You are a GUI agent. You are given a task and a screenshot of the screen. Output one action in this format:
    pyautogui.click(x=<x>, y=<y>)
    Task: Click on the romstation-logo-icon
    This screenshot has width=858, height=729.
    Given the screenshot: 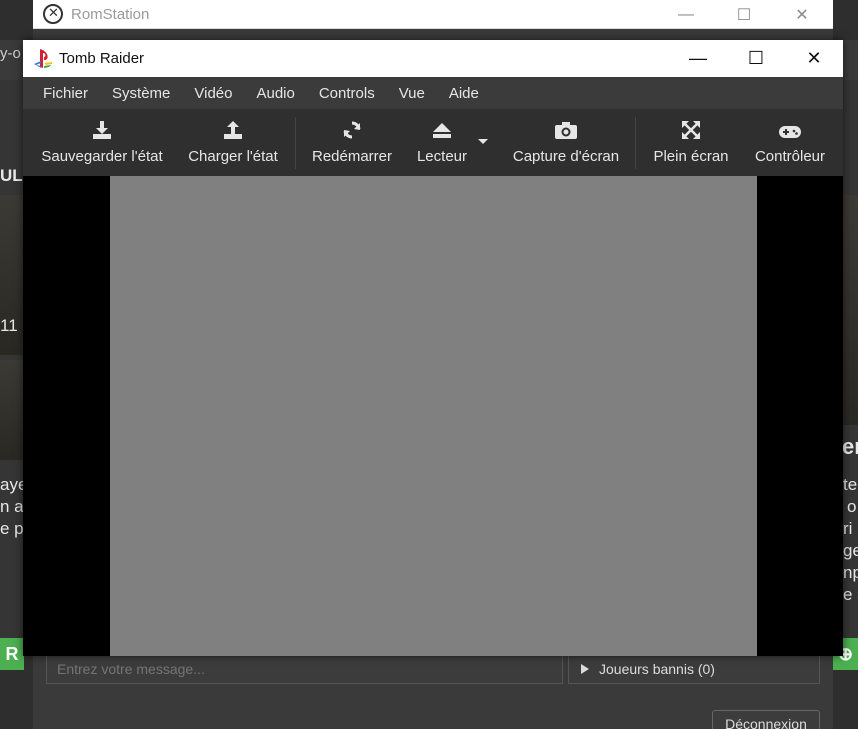 What is the action you would take?
    pyautogui.click(x=53, y=14)
    